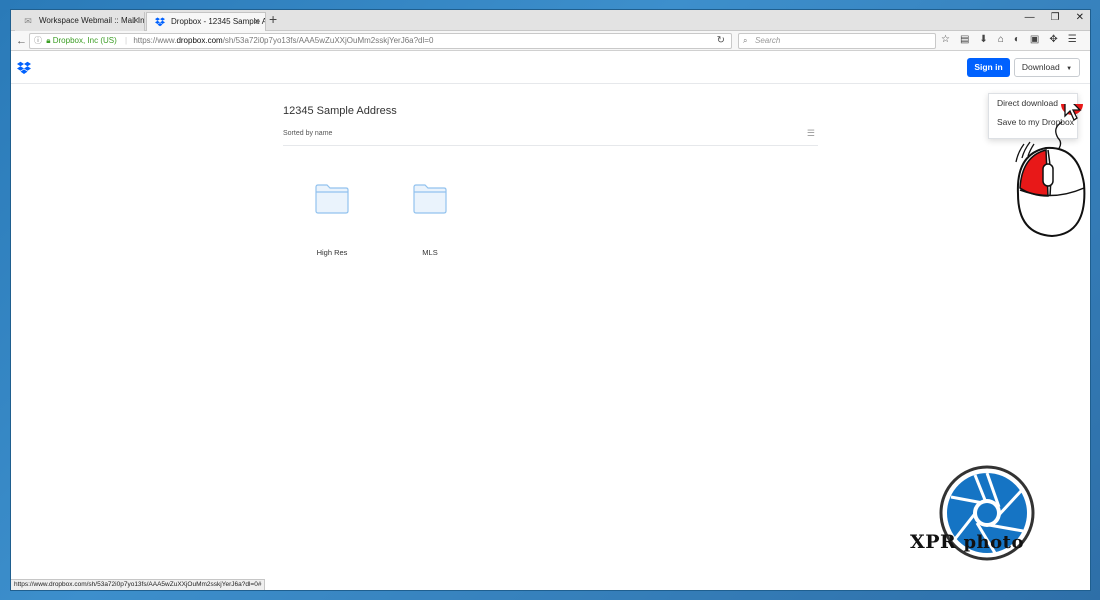 The height and width of the screenshot is (600, 1100). What do you see at coordinates (1069, 69) in the screenshot?
I see `caret-down-icon: ▼` at bounding box center [1069, 69].